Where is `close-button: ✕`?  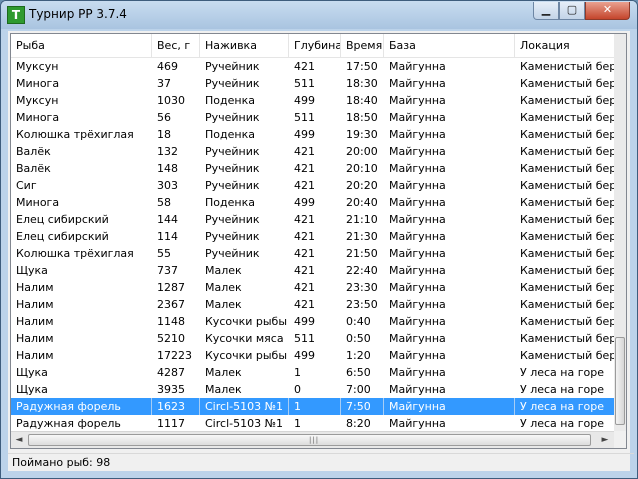 close-button: ✕ is located at coordinates (607, 11).